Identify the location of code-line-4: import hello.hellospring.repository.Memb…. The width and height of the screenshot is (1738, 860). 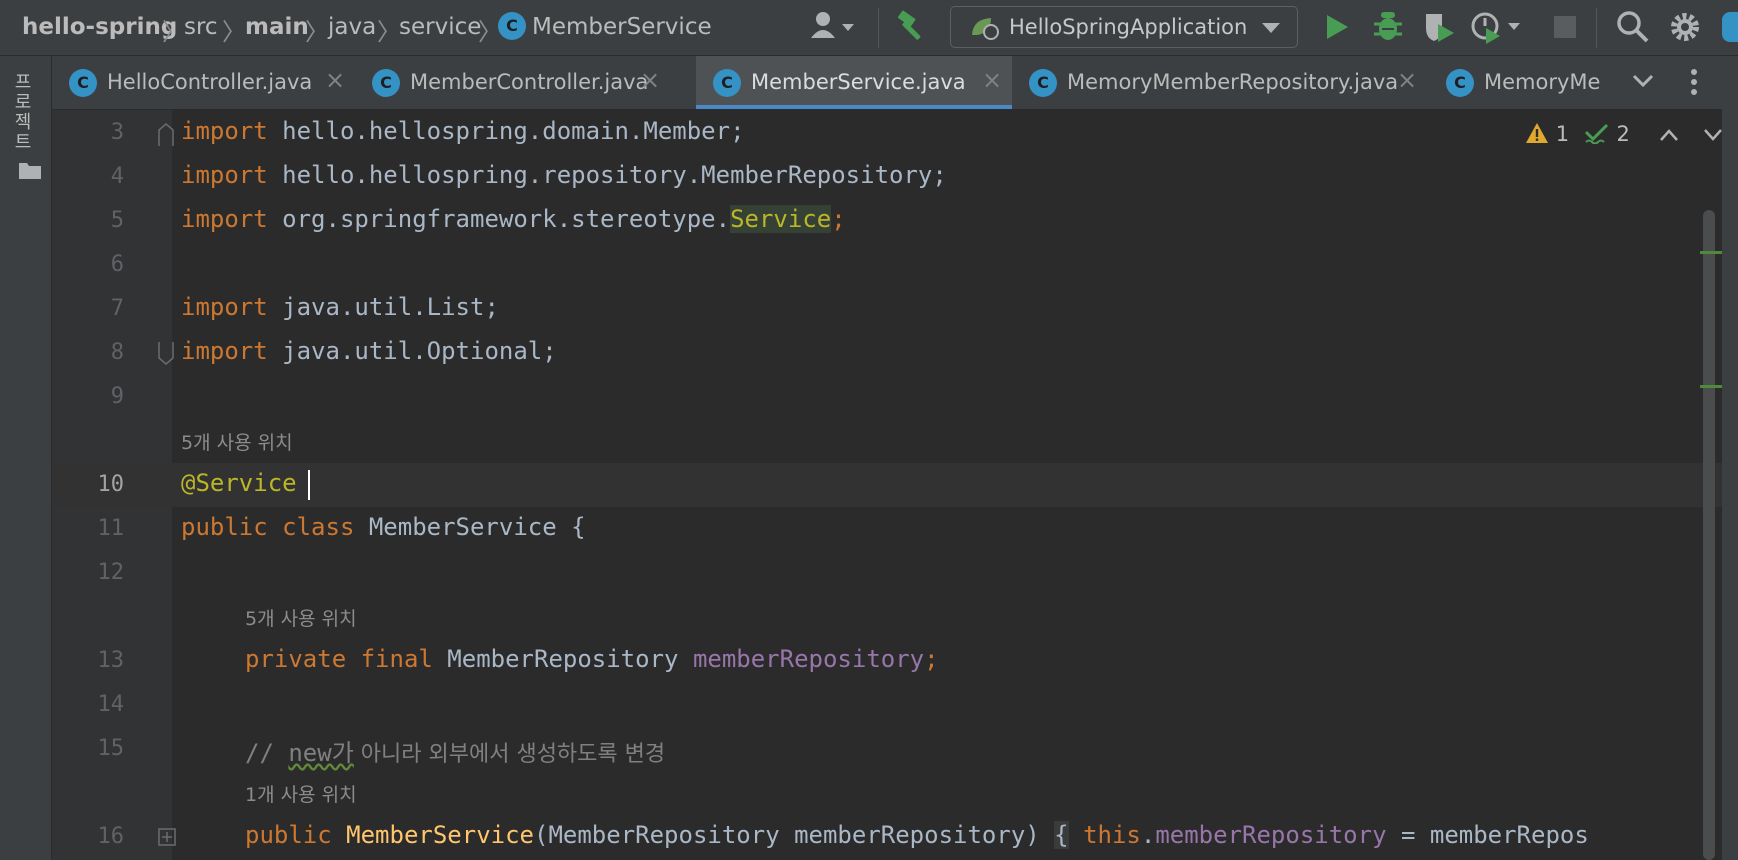
(564, 175).